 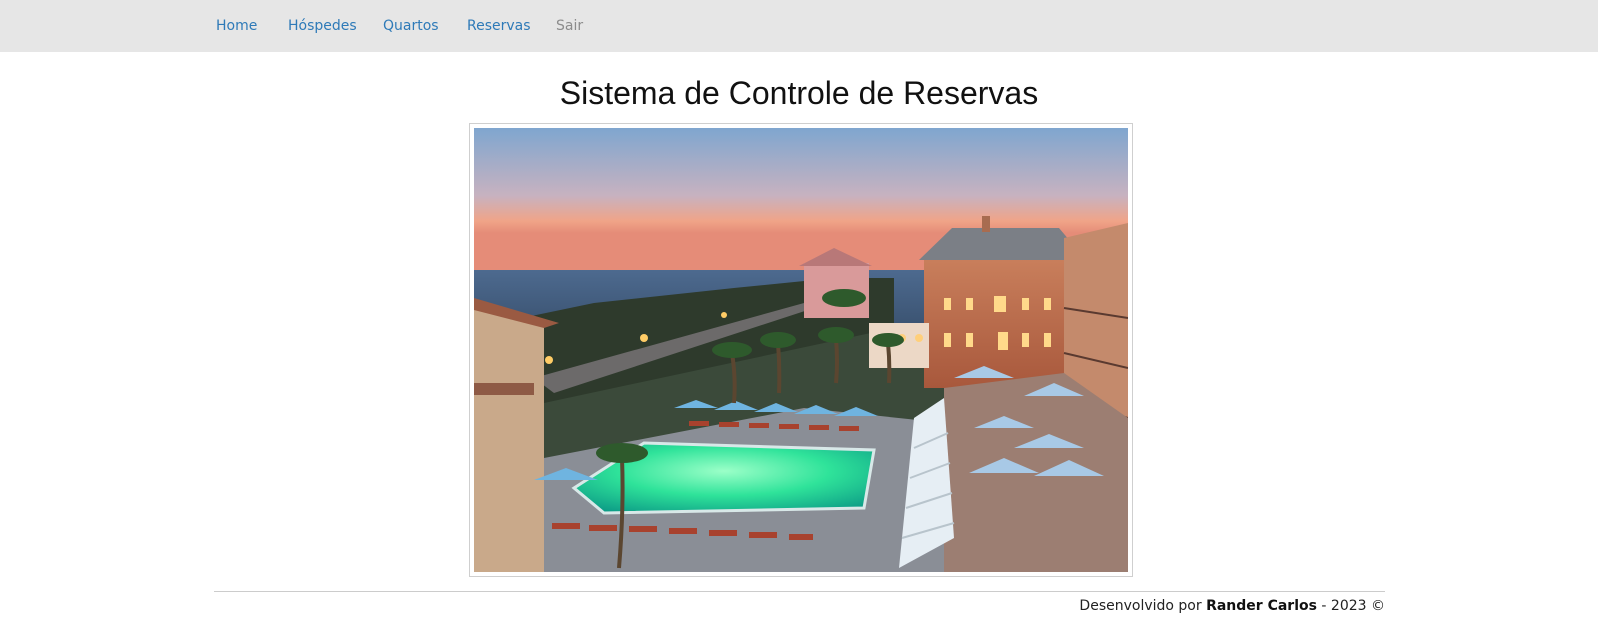 I want to click on nav-link-reservas: Reservas, so click(x=499, y=26).